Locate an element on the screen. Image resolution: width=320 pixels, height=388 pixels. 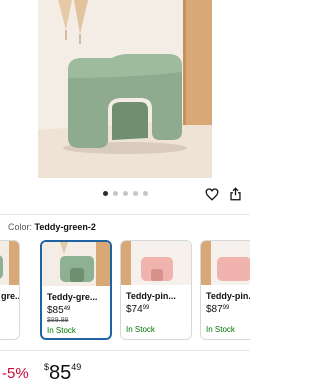
variant-price-whole: $85 is located at coordinates (55, 310).